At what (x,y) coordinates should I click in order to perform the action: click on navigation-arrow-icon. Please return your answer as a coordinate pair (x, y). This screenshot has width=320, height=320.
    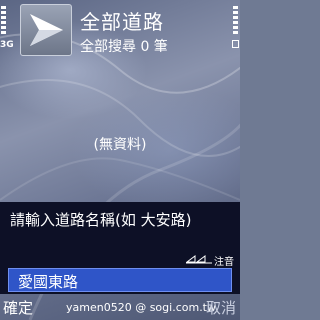
    Looking at the image, I should click on (46, 30).